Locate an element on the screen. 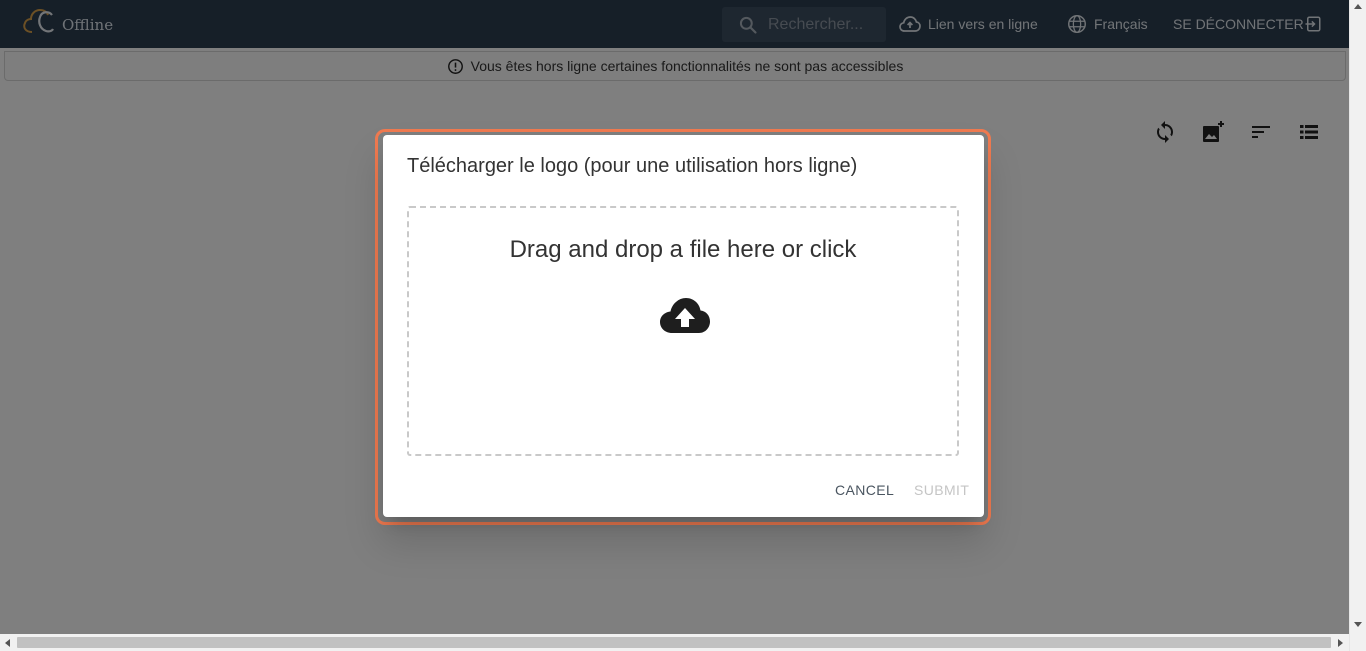 The image size is (1366, 651). vertical-scrollbar is located at coordinates (1357, 325).